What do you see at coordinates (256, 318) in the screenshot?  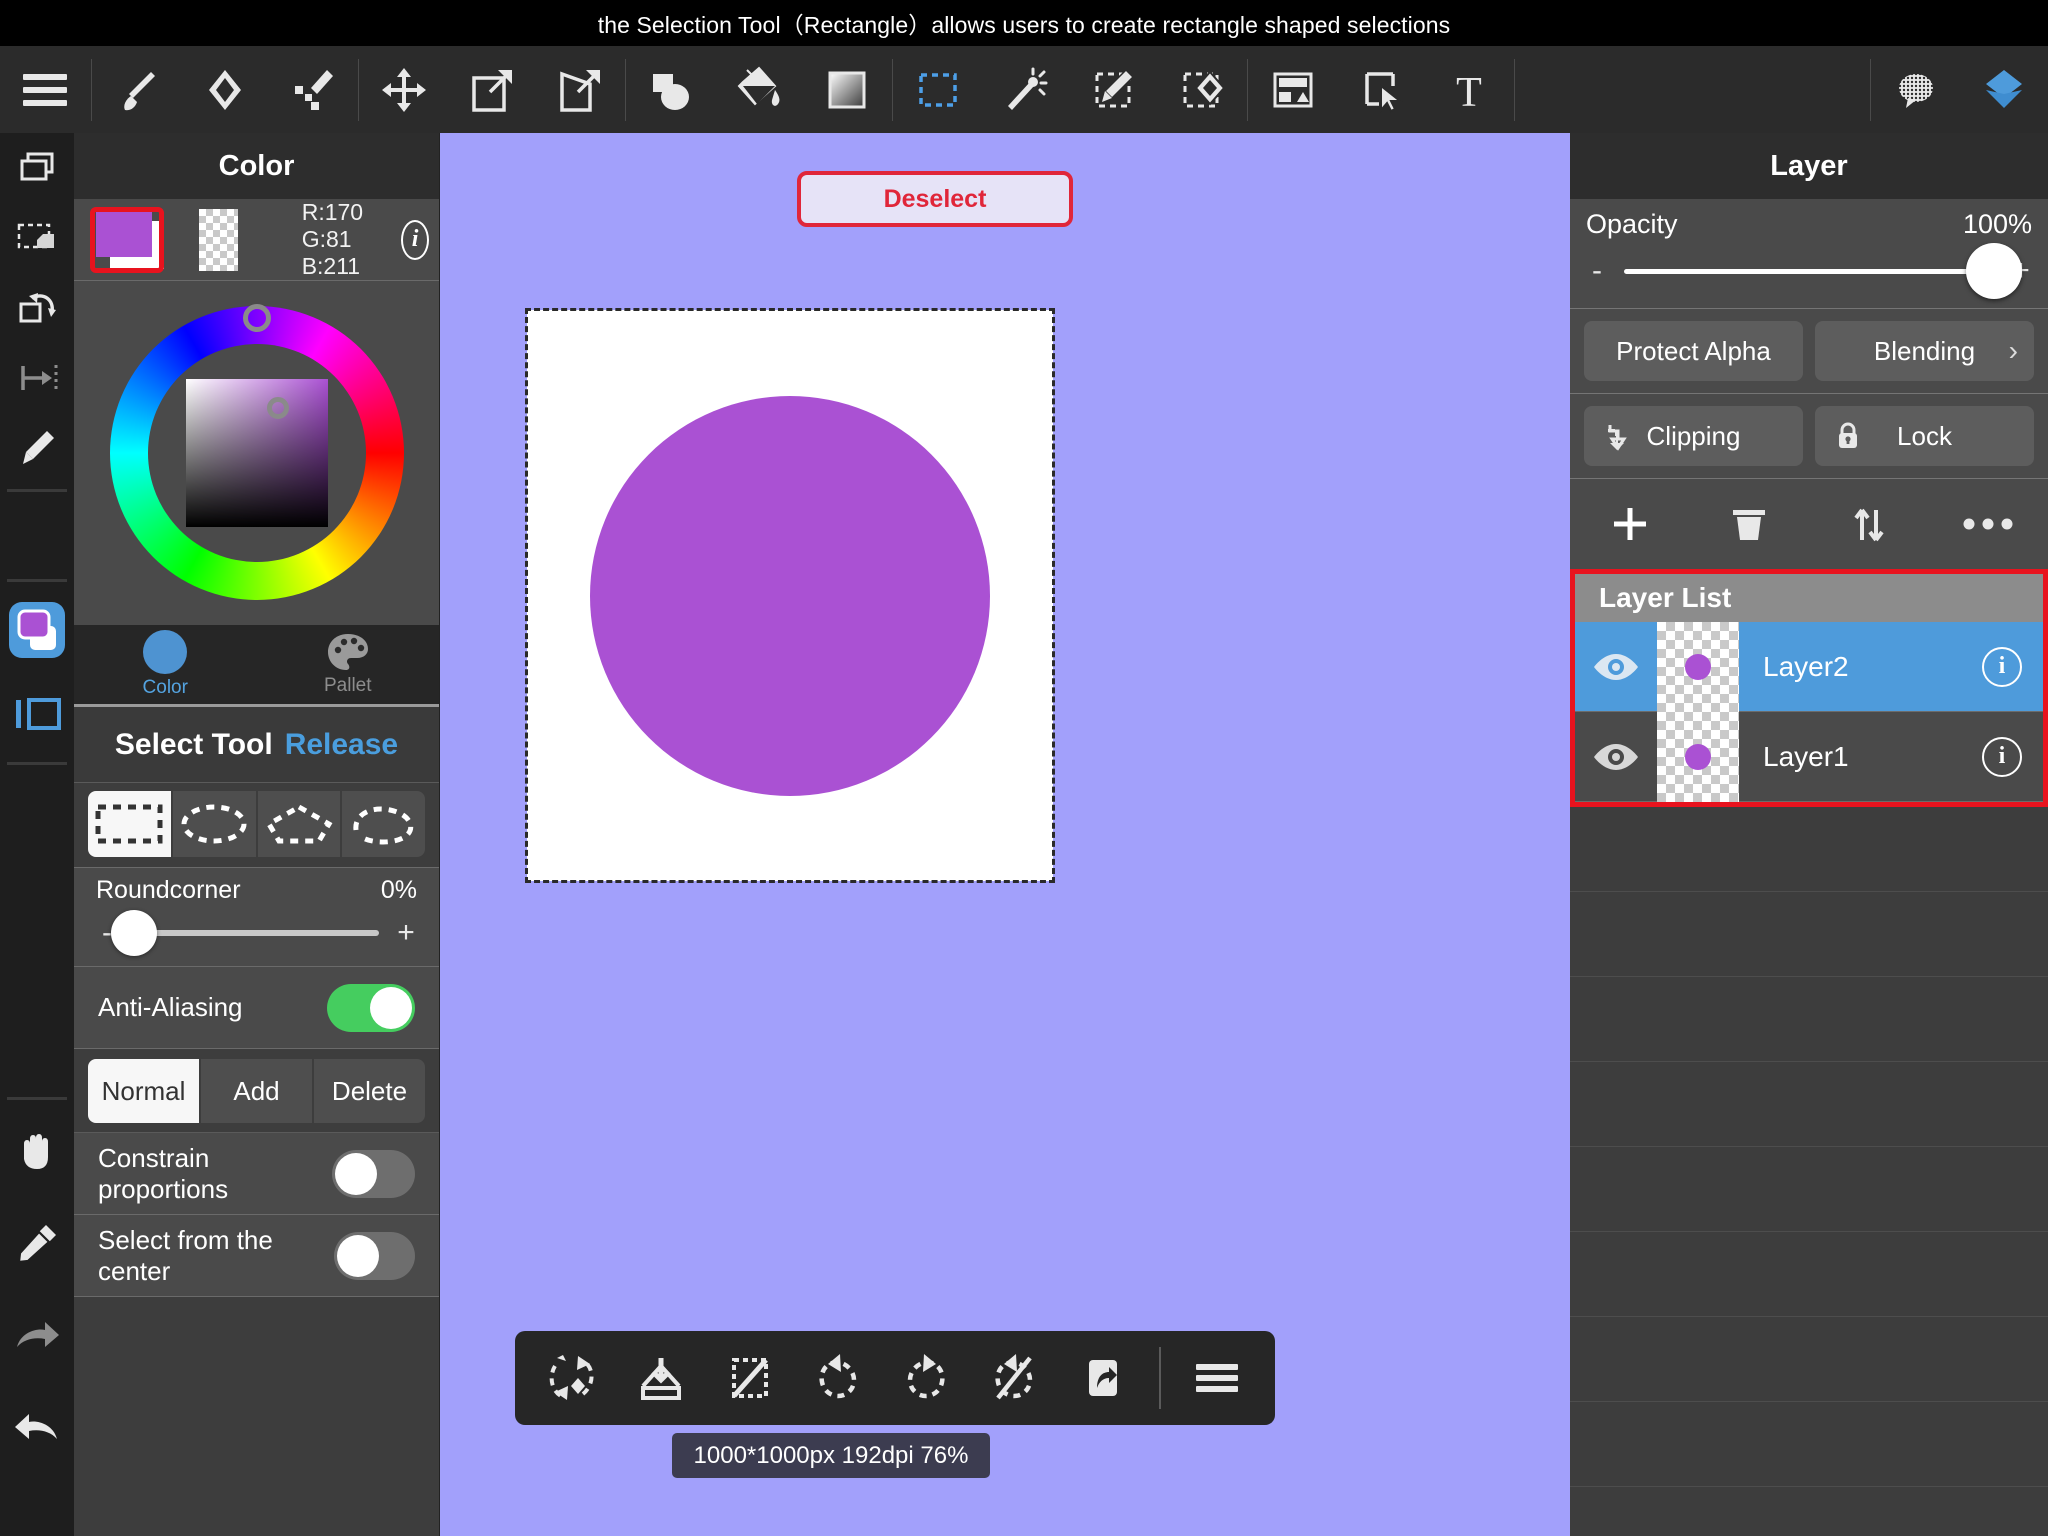 I see `hue-knob` at bounding box center [256, 318].